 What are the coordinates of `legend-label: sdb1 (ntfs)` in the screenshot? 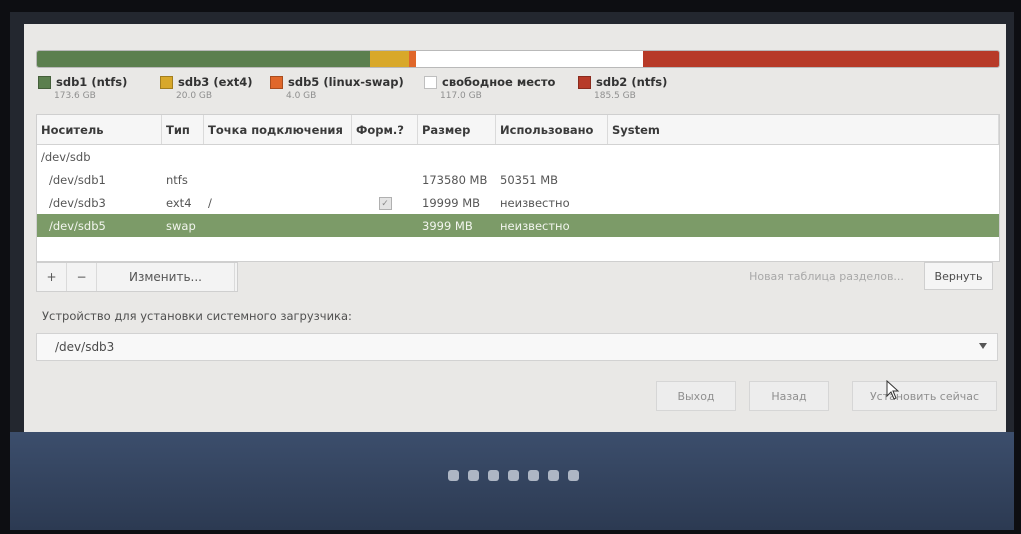 It's located at (92, 82).